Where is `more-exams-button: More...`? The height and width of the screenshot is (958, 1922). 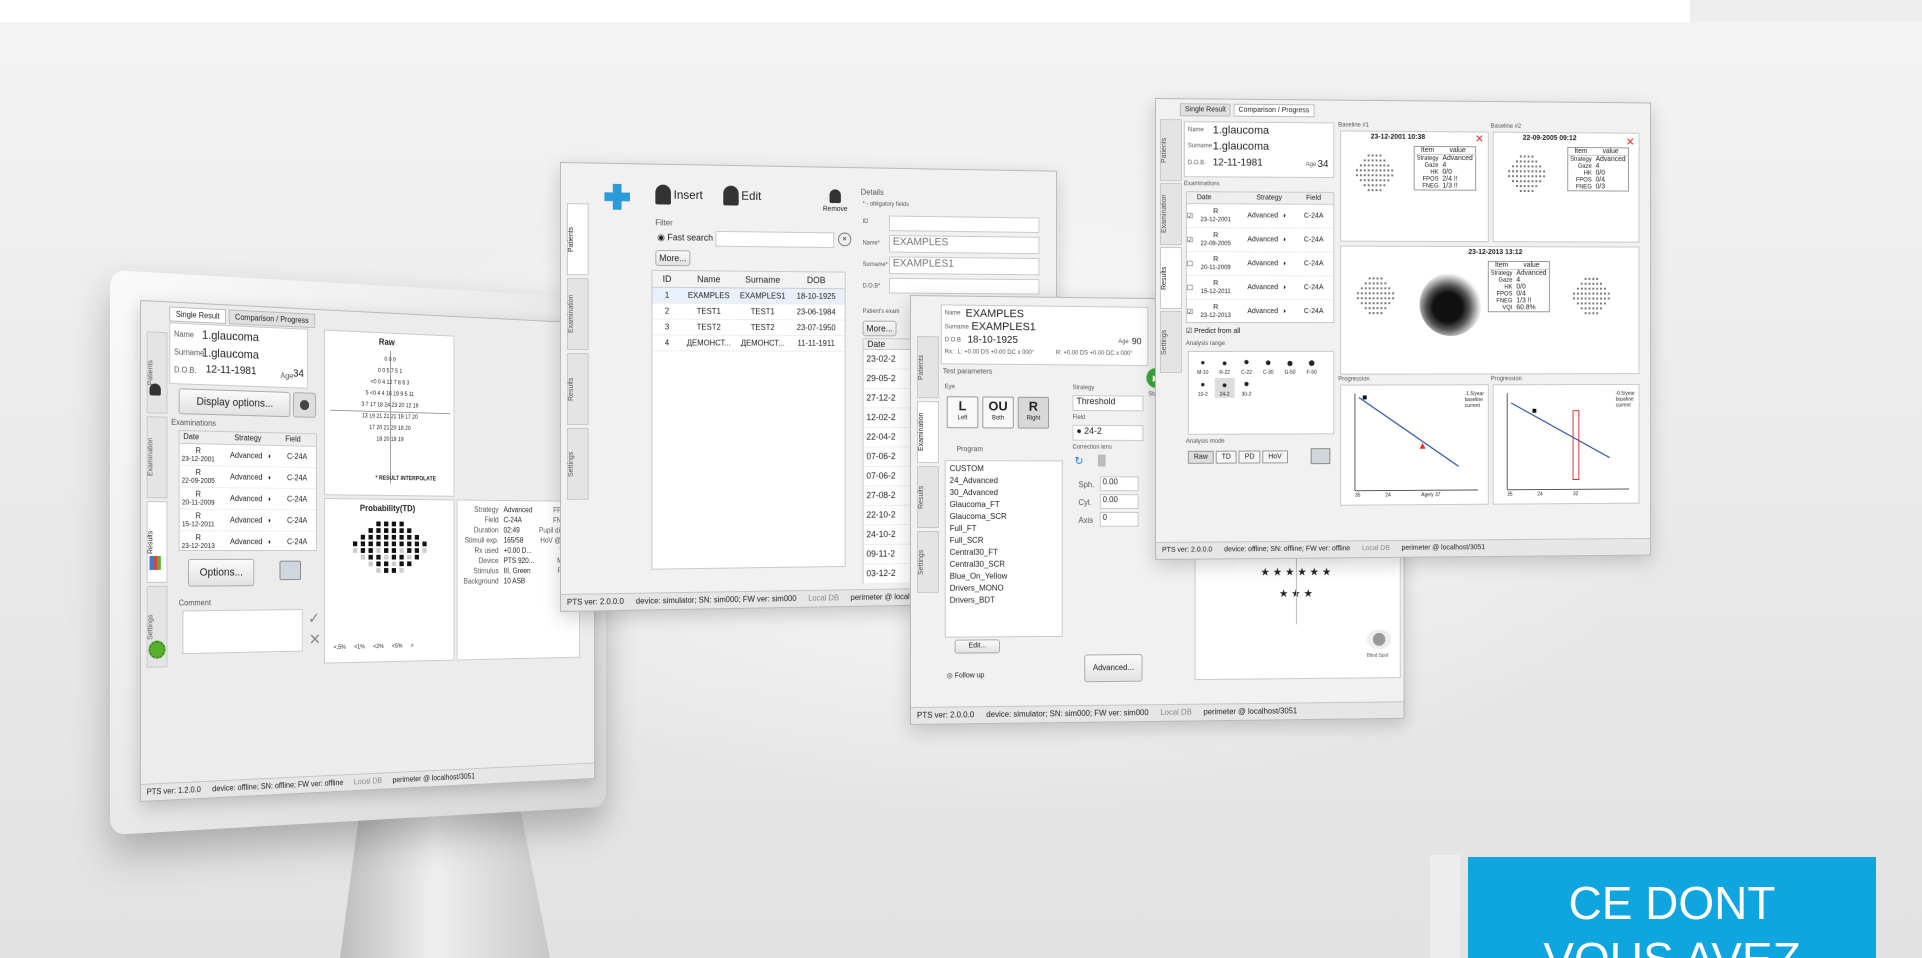
more-exams-button: More... is located at coordinates (879, 328).